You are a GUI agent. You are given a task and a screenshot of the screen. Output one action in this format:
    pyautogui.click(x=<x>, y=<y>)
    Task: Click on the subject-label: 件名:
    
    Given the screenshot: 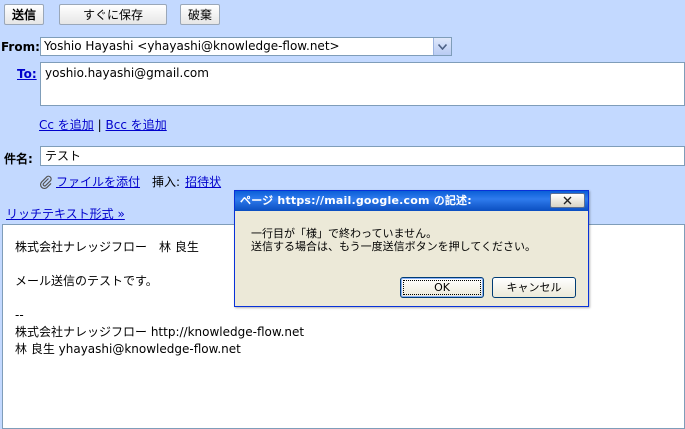 What is the action you would take?
    pyautogui.click(x=18, y=159)
    